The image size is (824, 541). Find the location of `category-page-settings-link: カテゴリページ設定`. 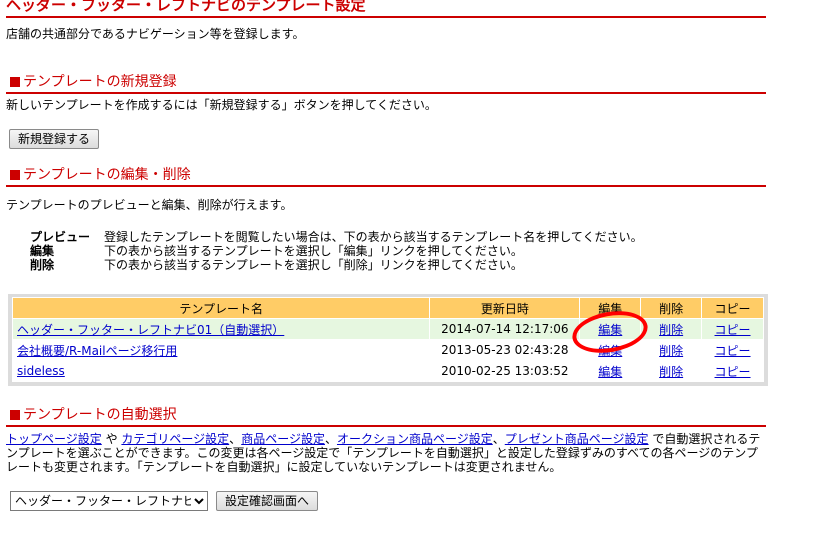

category-page-settings-link: カテゴリページ設定 is located at coordinates (175, 439).